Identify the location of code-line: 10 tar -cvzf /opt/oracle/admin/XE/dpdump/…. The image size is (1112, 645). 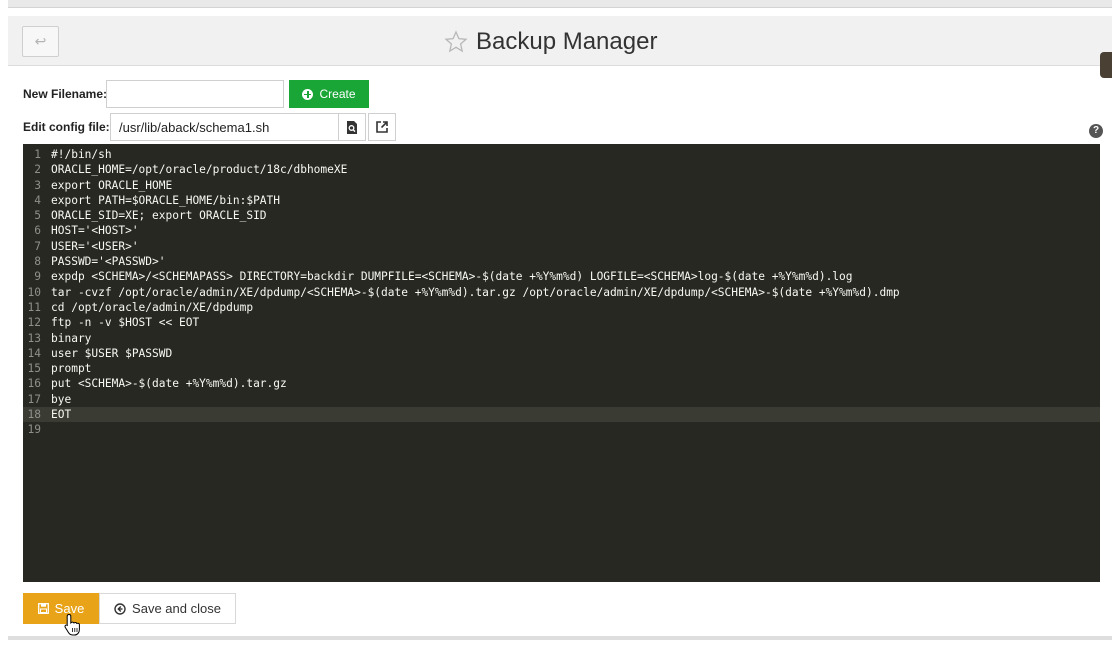
(561, 292).